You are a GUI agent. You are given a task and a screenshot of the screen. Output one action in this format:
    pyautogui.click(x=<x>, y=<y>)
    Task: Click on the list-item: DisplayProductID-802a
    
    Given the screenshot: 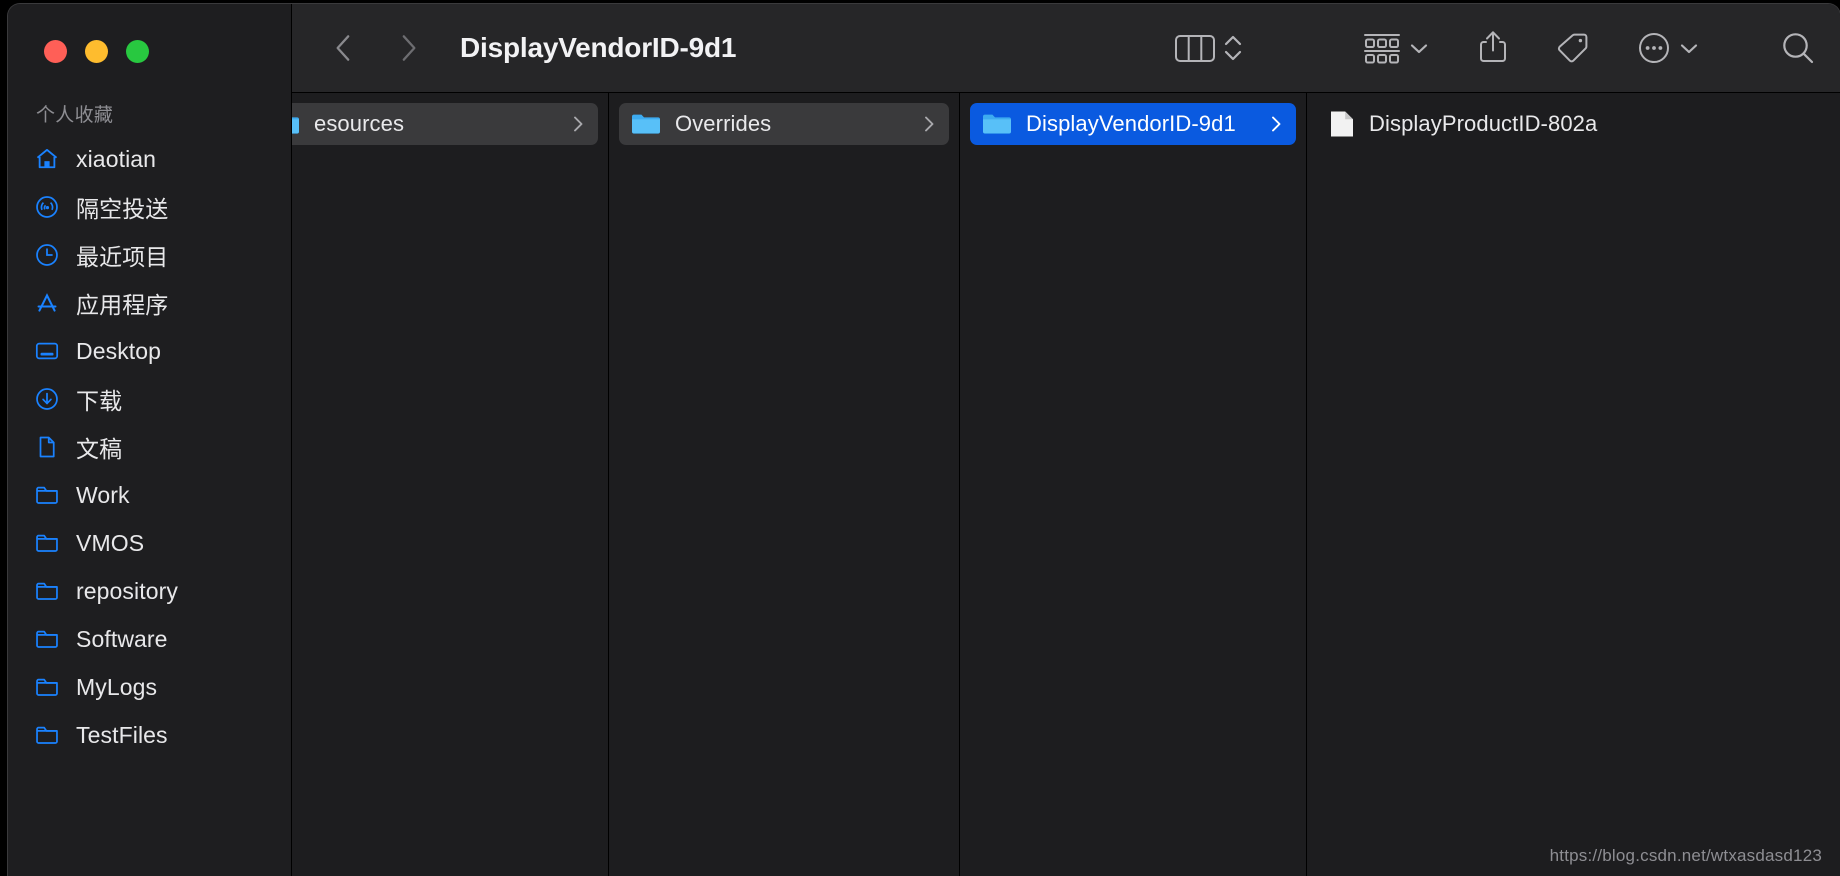 What is the action you would take?
    pyautogui.click(x=1573, y=124)
    